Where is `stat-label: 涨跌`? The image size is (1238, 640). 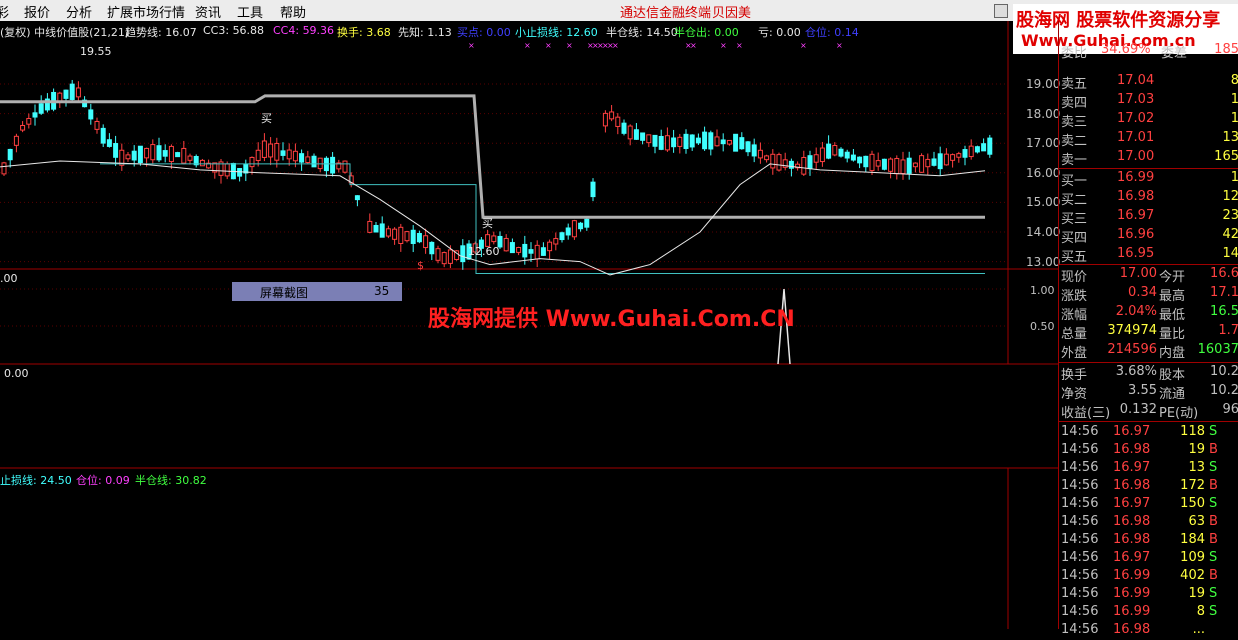 stat-label: 涨跌 is located at coordinates (1074, 296).